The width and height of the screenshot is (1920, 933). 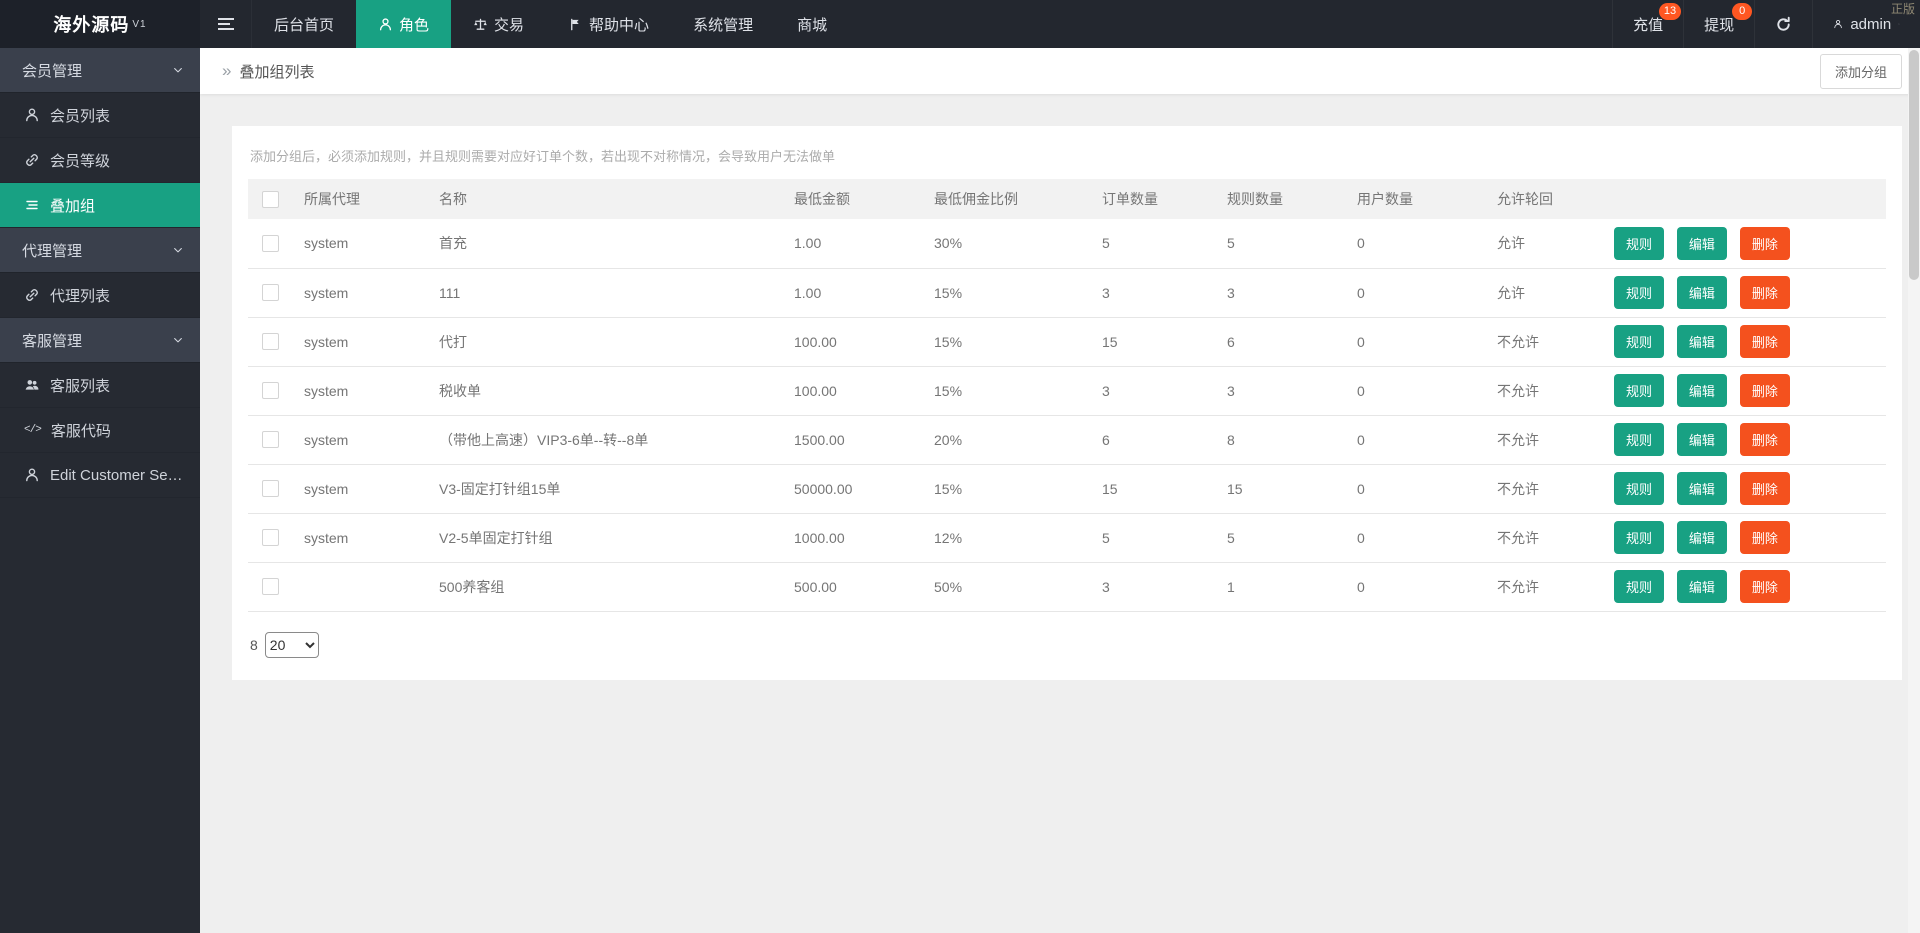 What do you see at coordinates (812, 24) in the screenshot?
I see `nav-item-mall: 商城` at bounding box center [812, 24].